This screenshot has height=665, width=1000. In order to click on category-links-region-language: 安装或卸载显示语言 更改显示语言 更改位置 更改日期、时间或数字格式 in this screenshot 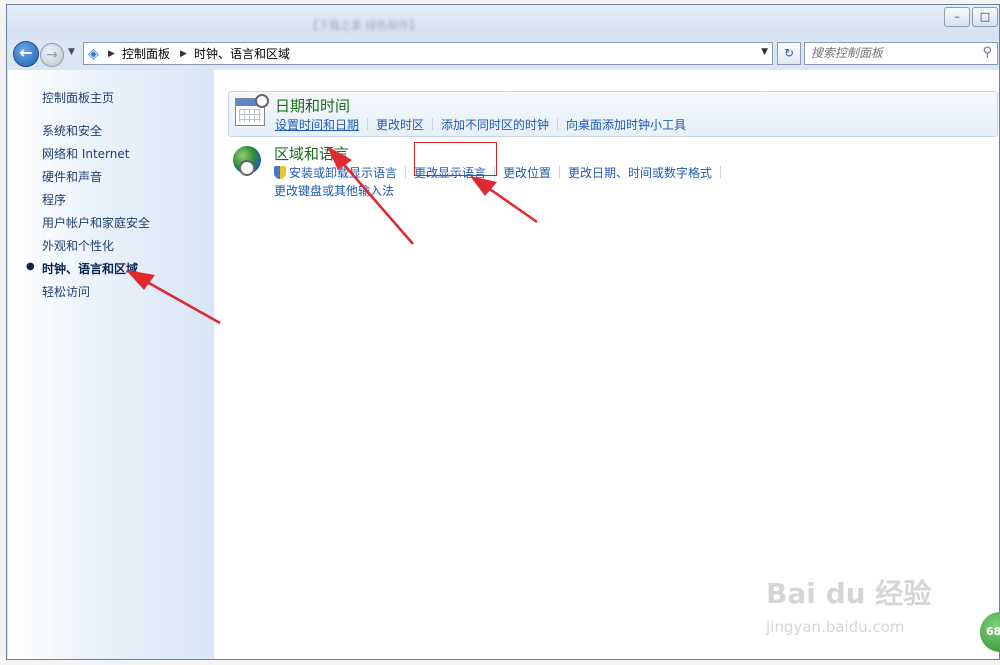, I will do `click(501, 172)`.